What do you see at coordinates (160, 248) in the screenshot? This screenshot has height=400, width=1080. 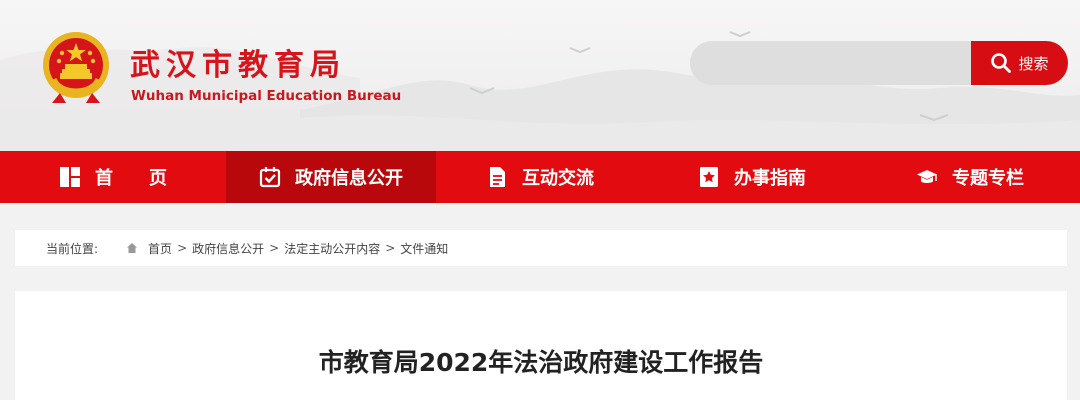 I see `breadcrumb-link-home: 首页` at bounding box center [160, 248].